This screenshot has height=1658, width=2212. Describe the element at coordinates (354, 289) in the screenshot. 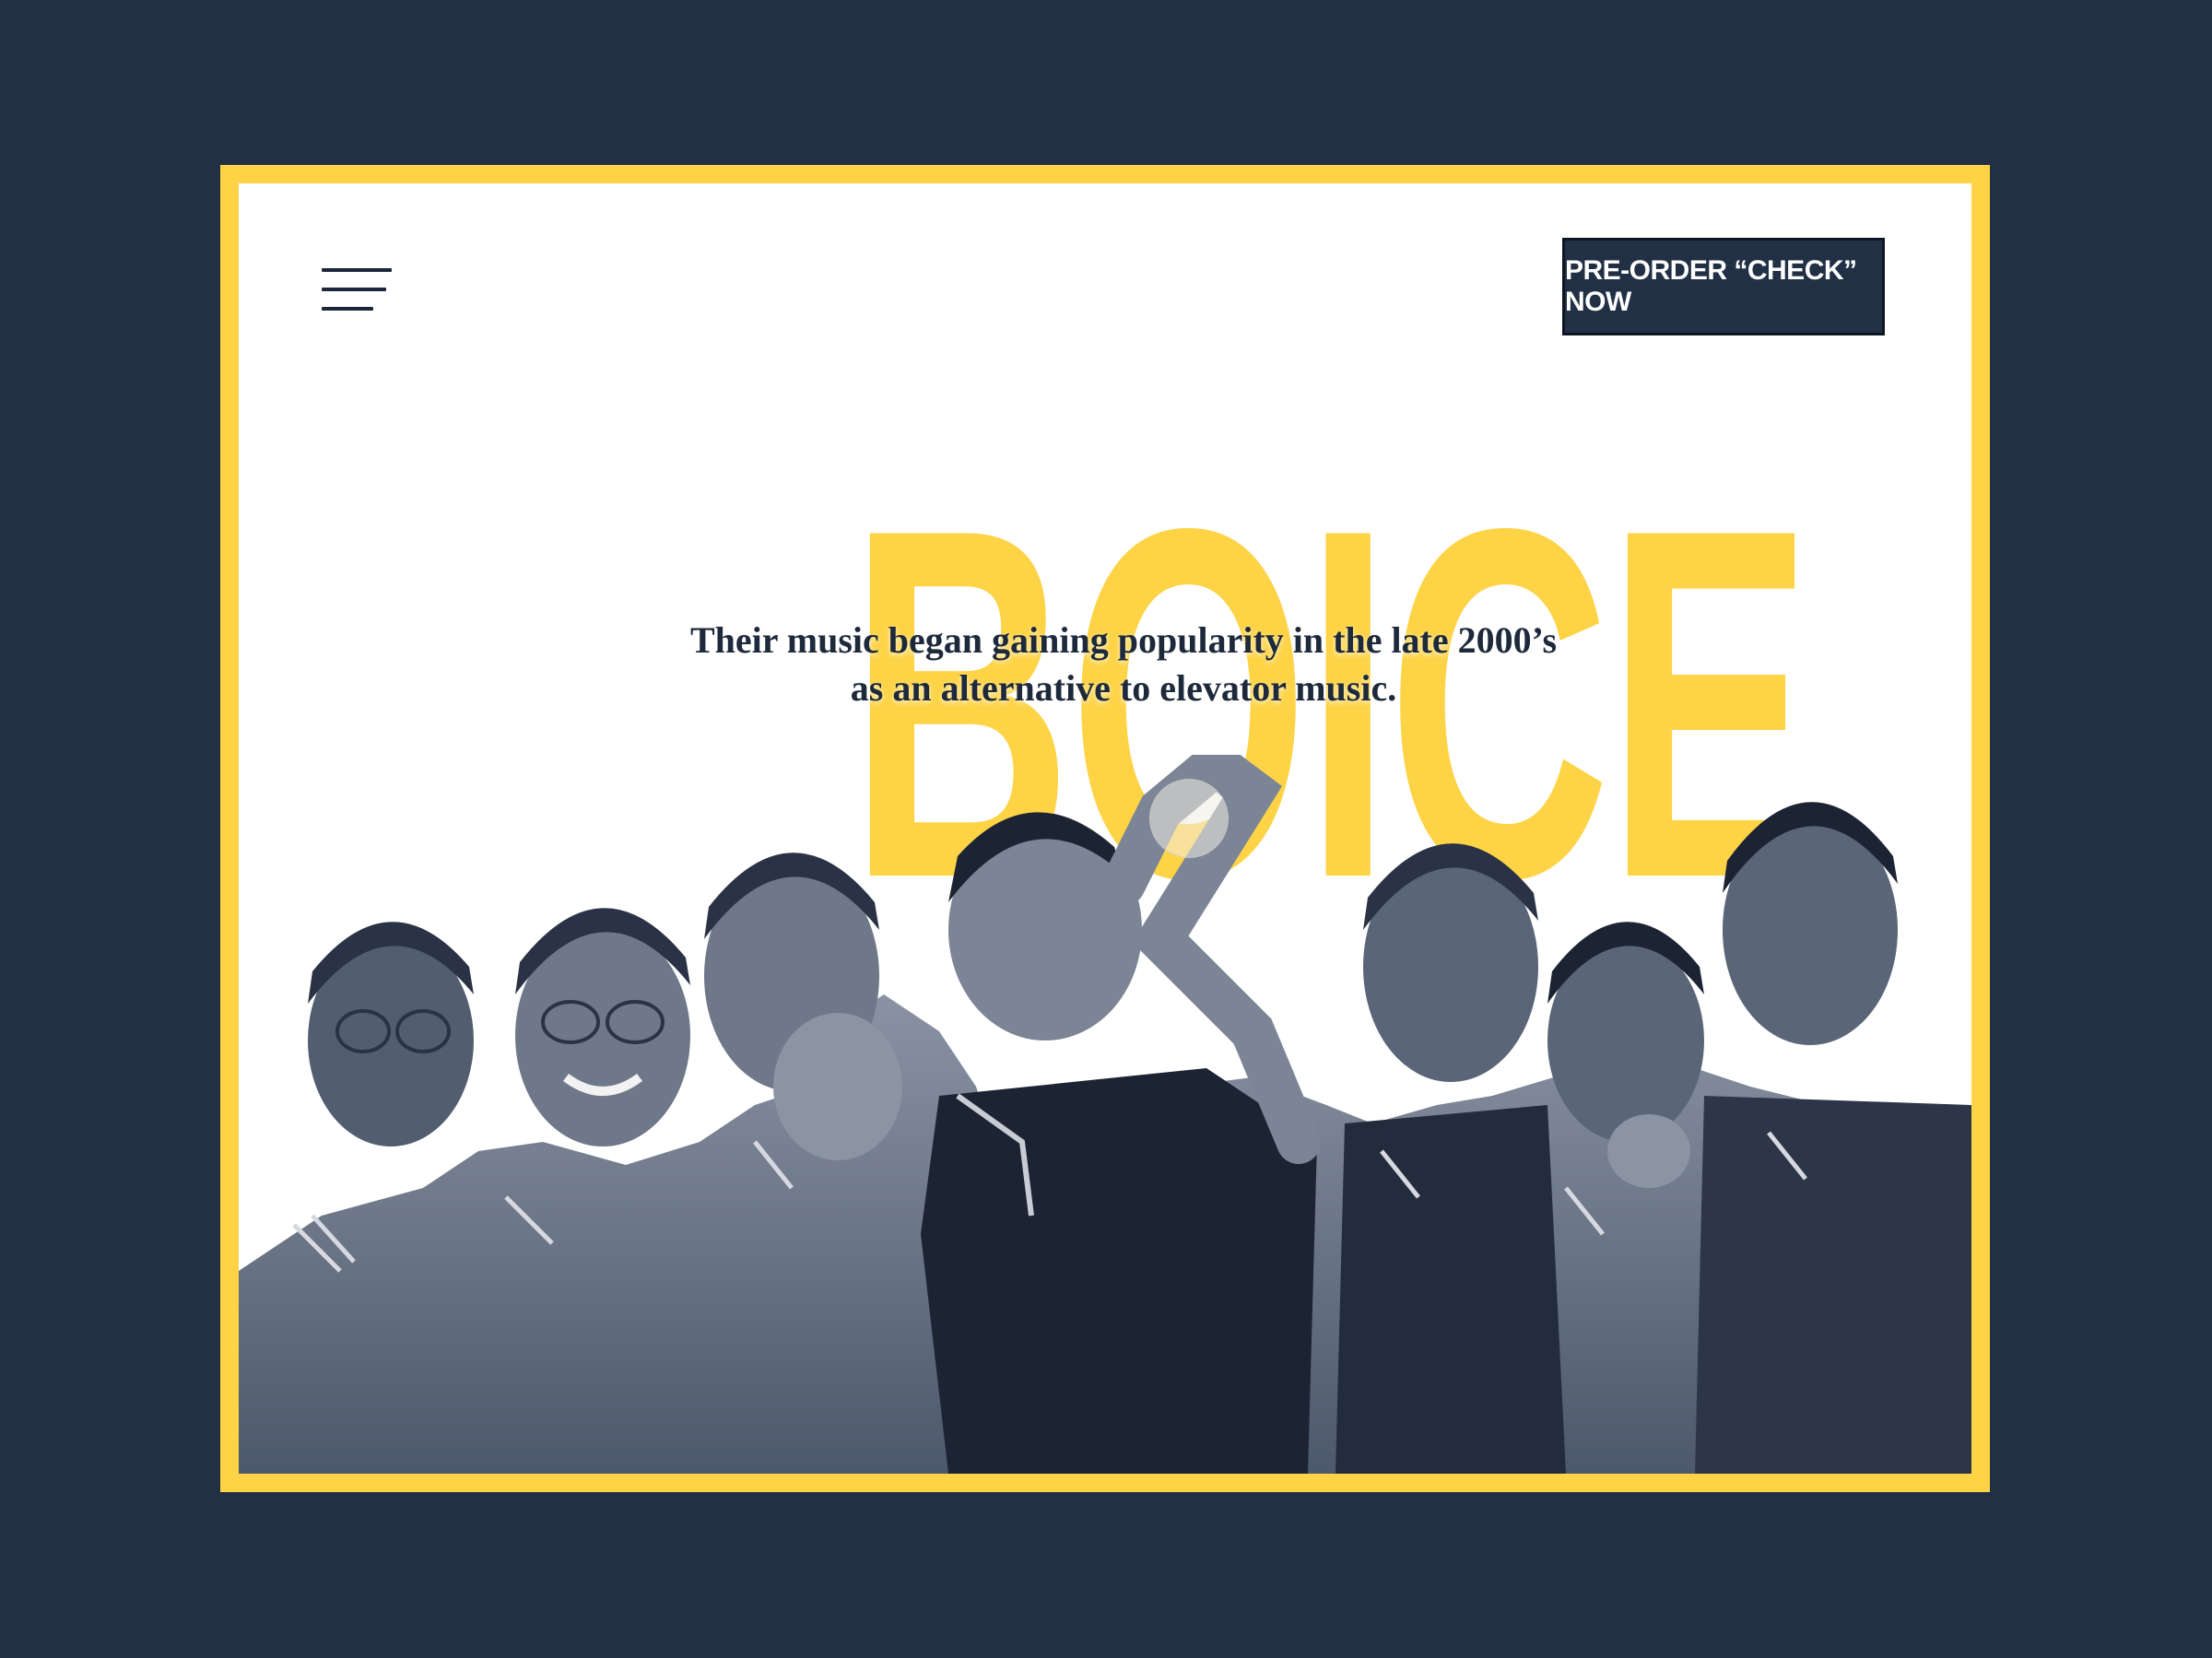

I see `menu-bar-middle` at that location.